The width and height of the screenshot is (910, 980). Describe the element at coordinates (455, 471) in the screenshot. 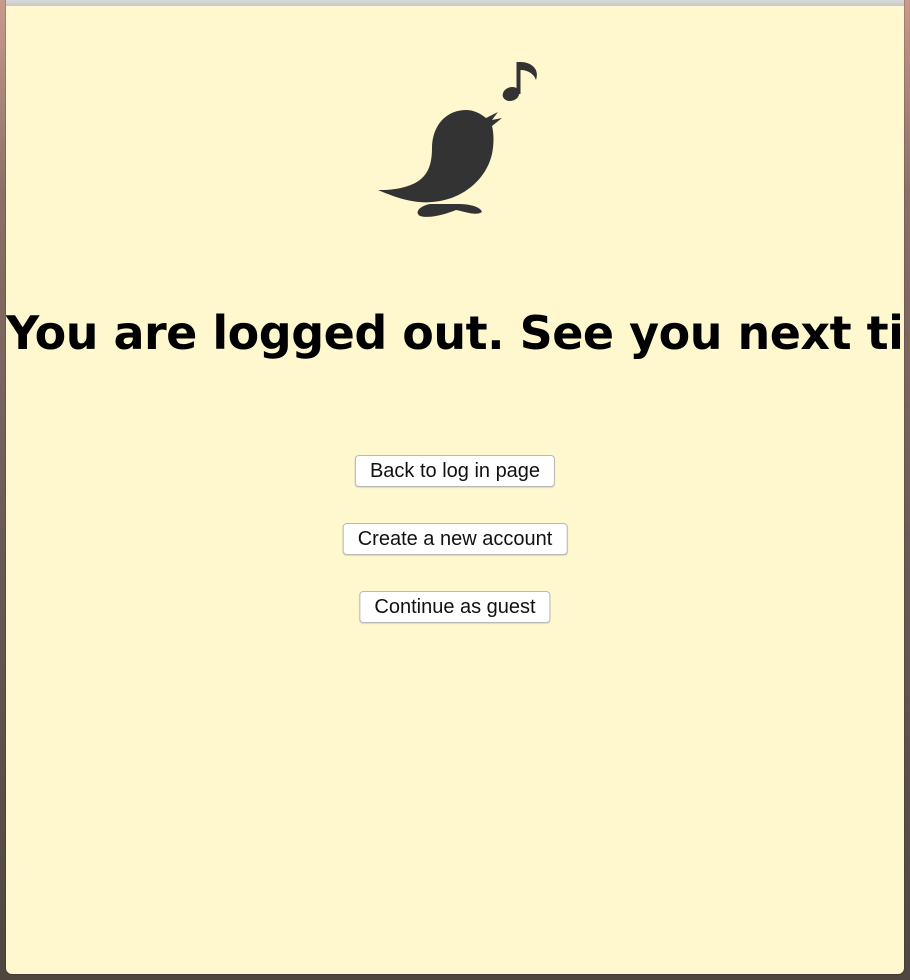

I see `back-to-login-button: Back to log in page` at that location.